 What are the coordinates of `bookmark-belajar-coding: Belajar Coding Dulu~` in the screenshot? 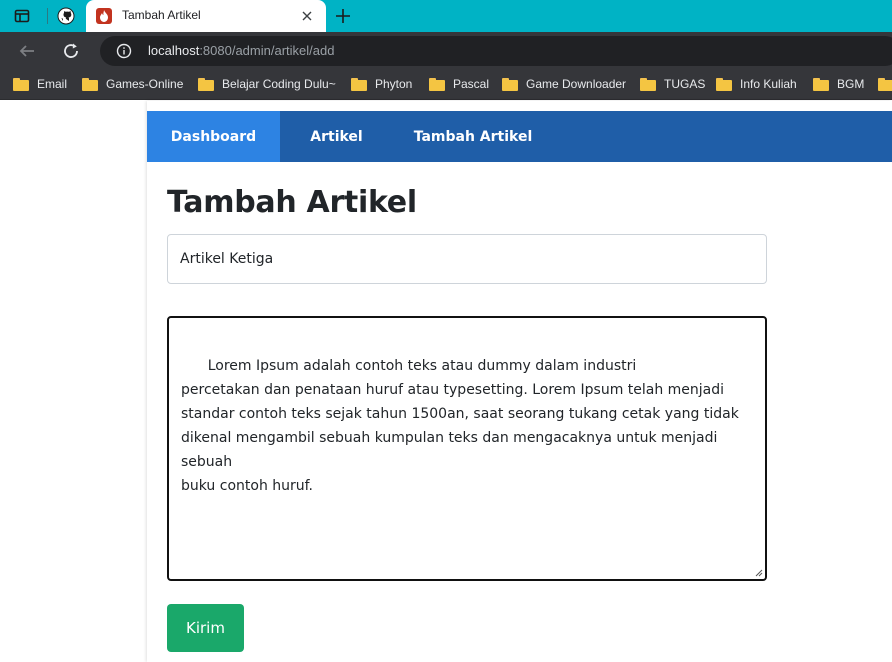 It's located at (267, 84).